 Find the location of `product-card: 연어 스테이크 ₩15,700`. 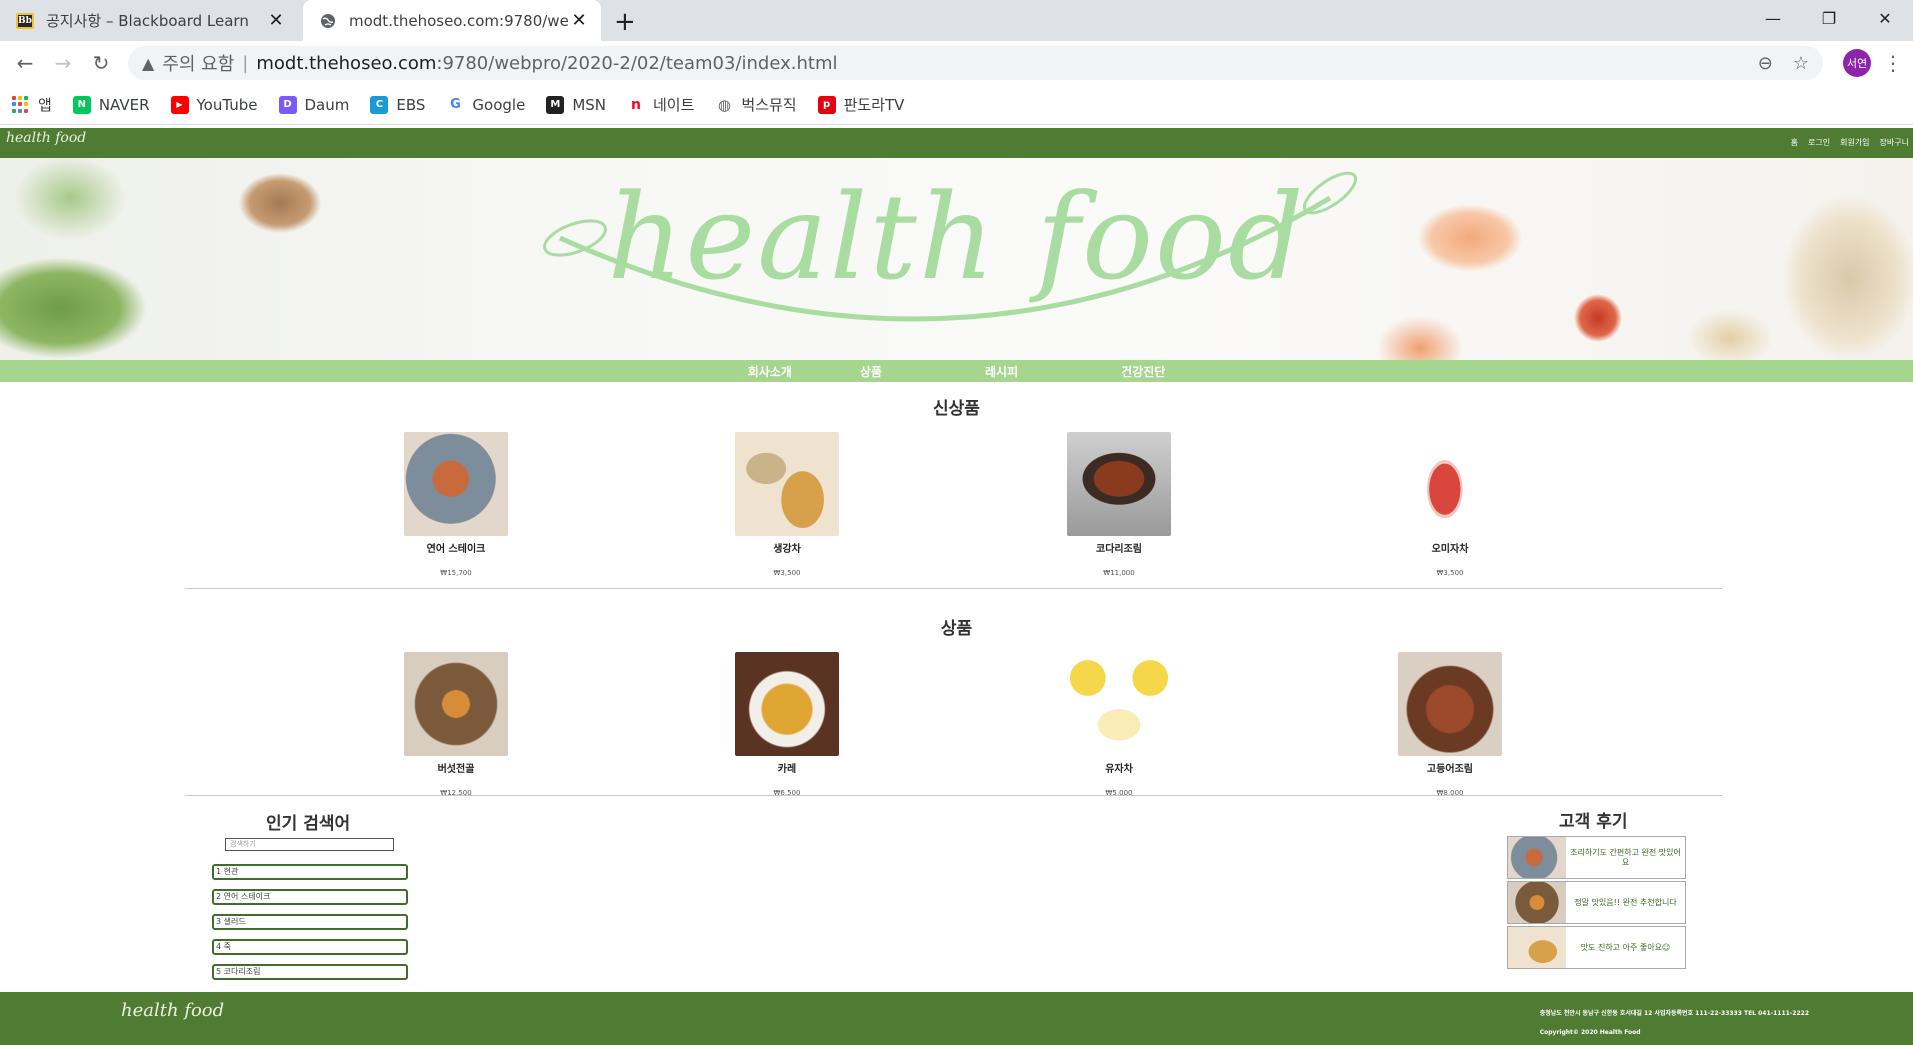

product-card: 연어 스테이크 ₩15,700 is located at coordinates (456, 504).